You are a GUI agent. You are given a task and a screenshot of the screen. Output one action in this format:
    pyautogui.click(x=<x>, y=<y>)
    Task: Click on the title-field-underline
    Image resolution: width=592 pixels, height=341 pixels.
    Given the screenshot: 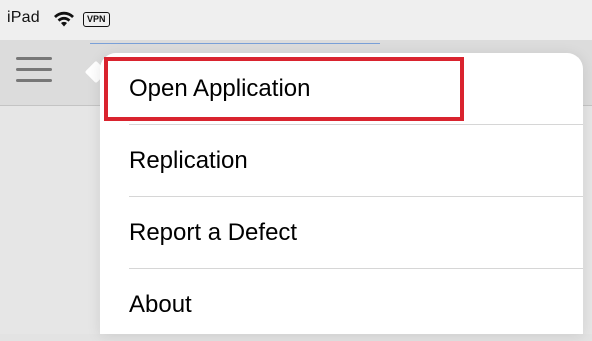 What is the action you would take?
    pyautogui.click(x=235, y=42)
    